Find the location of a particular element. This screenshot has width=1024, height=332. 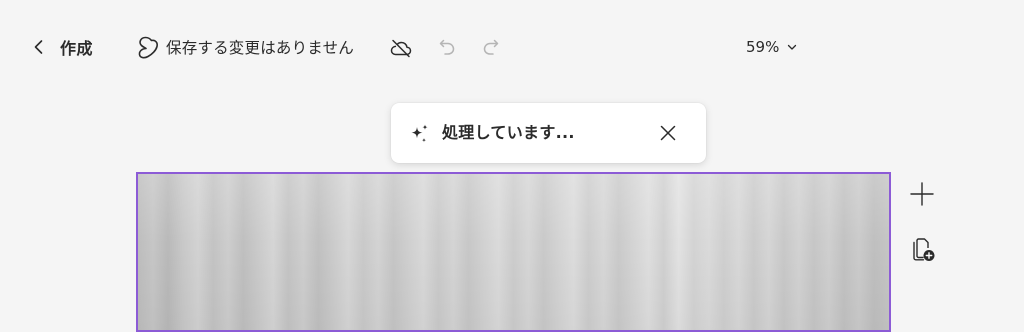

chevron-left-icon is located at coordinates (38, 47).